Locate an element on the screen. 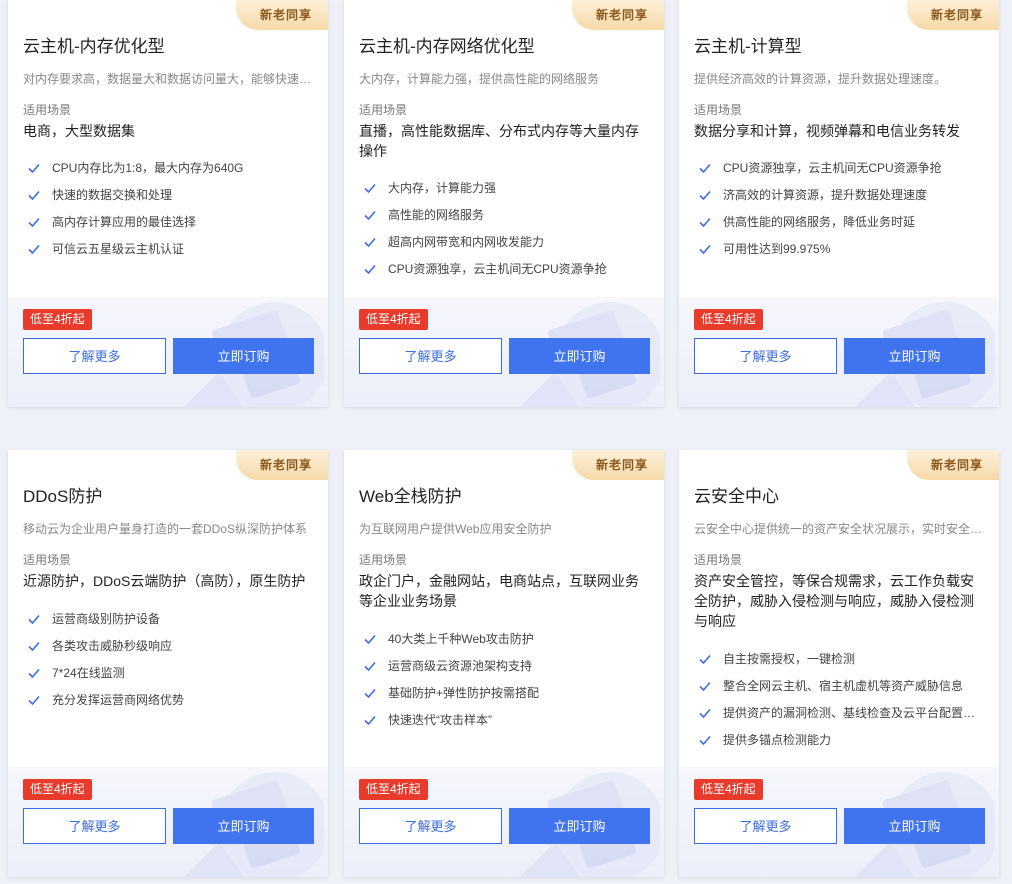  card-title: 云主机-内存网络优化型 is located at coordinates (447, 46).